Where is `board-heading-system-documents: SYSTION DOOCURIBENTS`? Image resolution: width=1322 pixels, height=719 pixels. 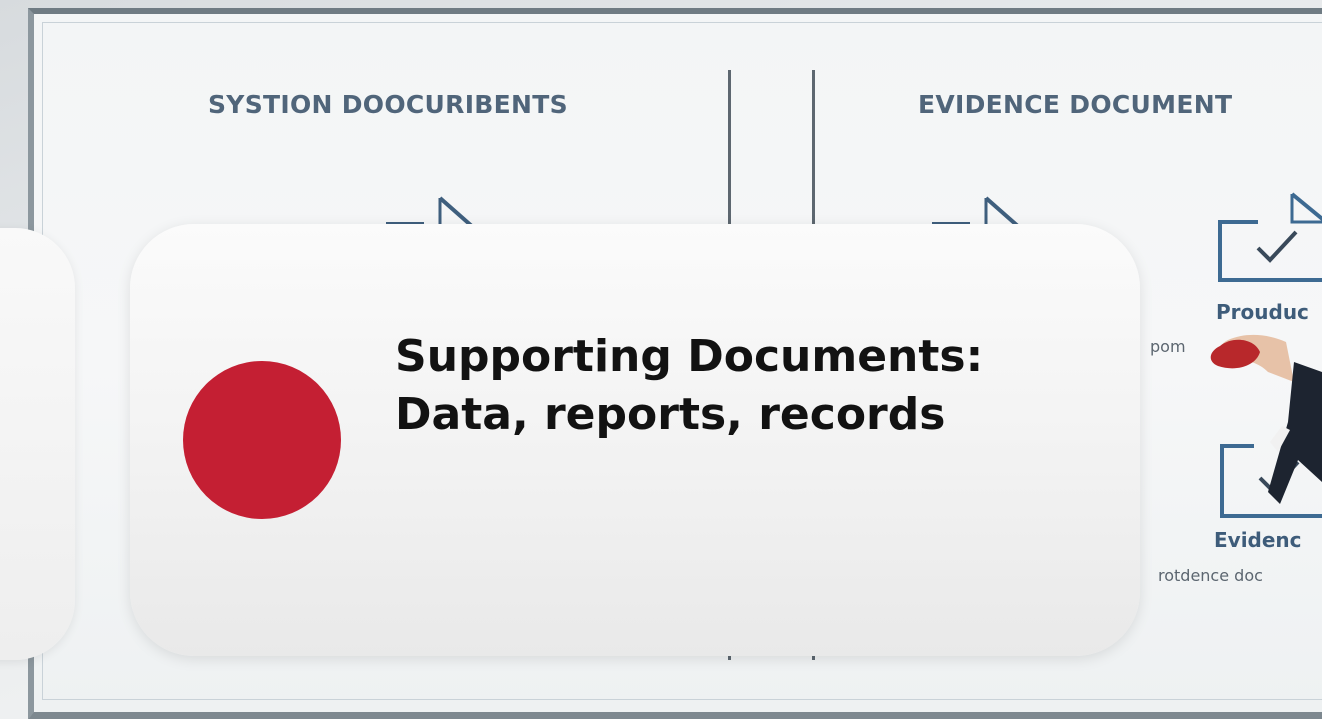 board-heading-system-documents: SYSTION DOOCURIBENTS is located at coordinates (388, 104).